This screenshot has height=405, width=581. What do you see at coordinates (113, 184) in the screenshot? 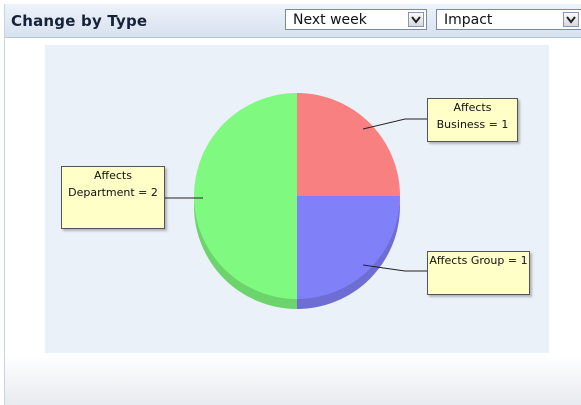
I see `callout-affects-department-text: Affects Department = 2` at bounding box center [113, 184].